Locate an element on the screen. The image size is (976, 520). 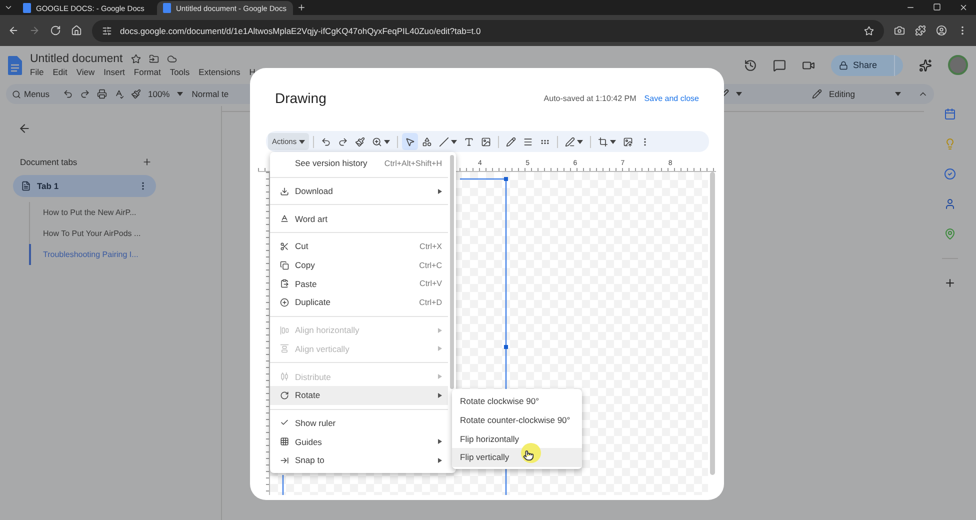
zoom-select: 100% is located at coordinates (159, 94).